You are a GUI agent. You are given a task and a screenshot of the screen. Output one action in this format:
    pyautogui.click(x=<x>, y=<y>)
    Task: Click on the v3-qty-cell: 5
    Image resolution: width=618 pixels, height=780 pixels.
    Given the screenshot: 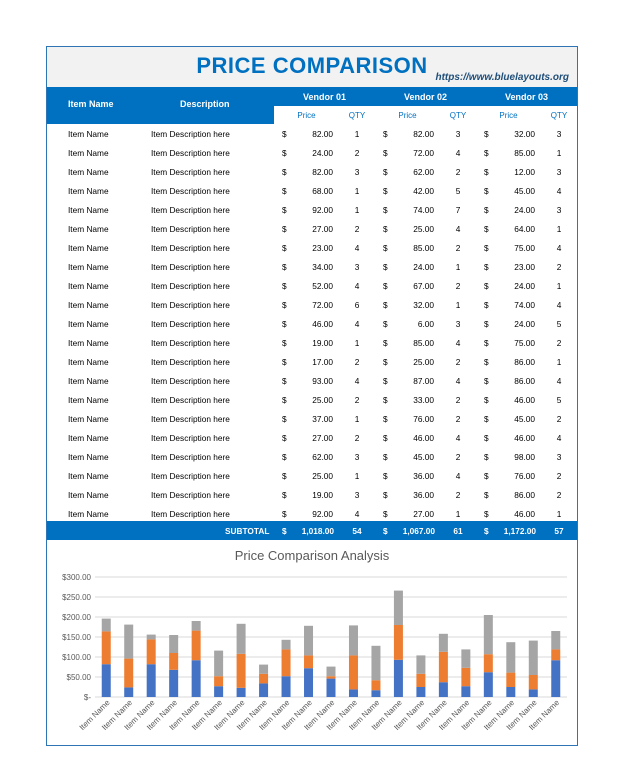 What is the action you would take?
    pyautogui.click(x=559, y=399)
    